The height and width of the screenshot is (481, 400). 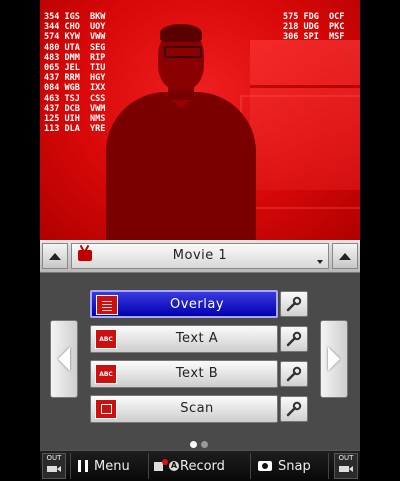 I want to click on overlay-codes-right: 575 FDG OCF 218 UDG PKC 306 SPI MSF, so click(x=314, y=27).